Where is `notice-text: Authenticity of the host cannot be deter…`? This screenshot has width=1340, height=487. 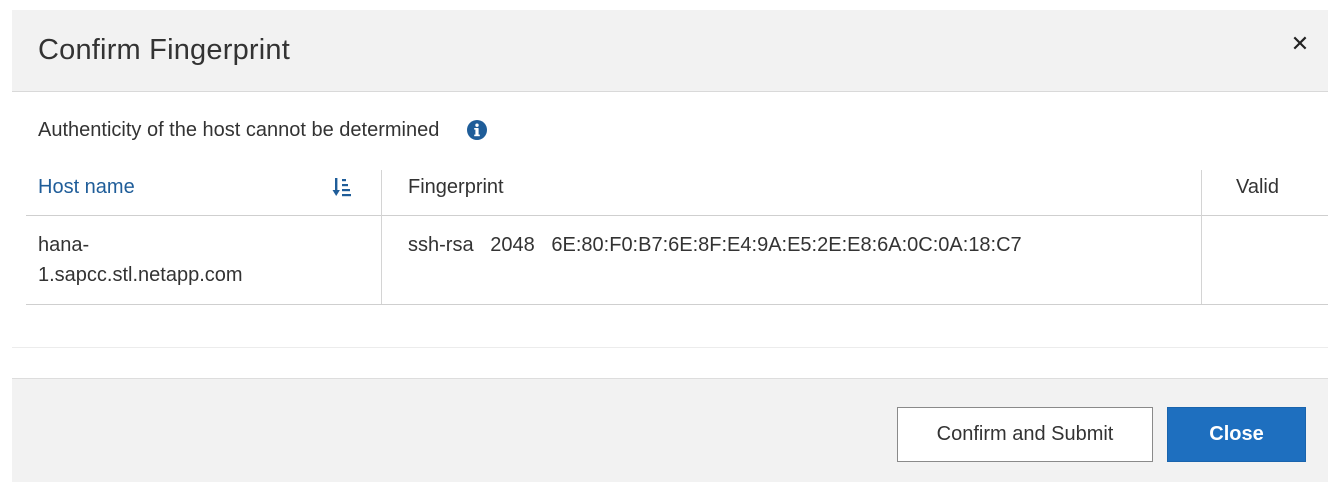
notice-text: Authenticity of the host cannot be deter… is located at coordinates (239, 129).